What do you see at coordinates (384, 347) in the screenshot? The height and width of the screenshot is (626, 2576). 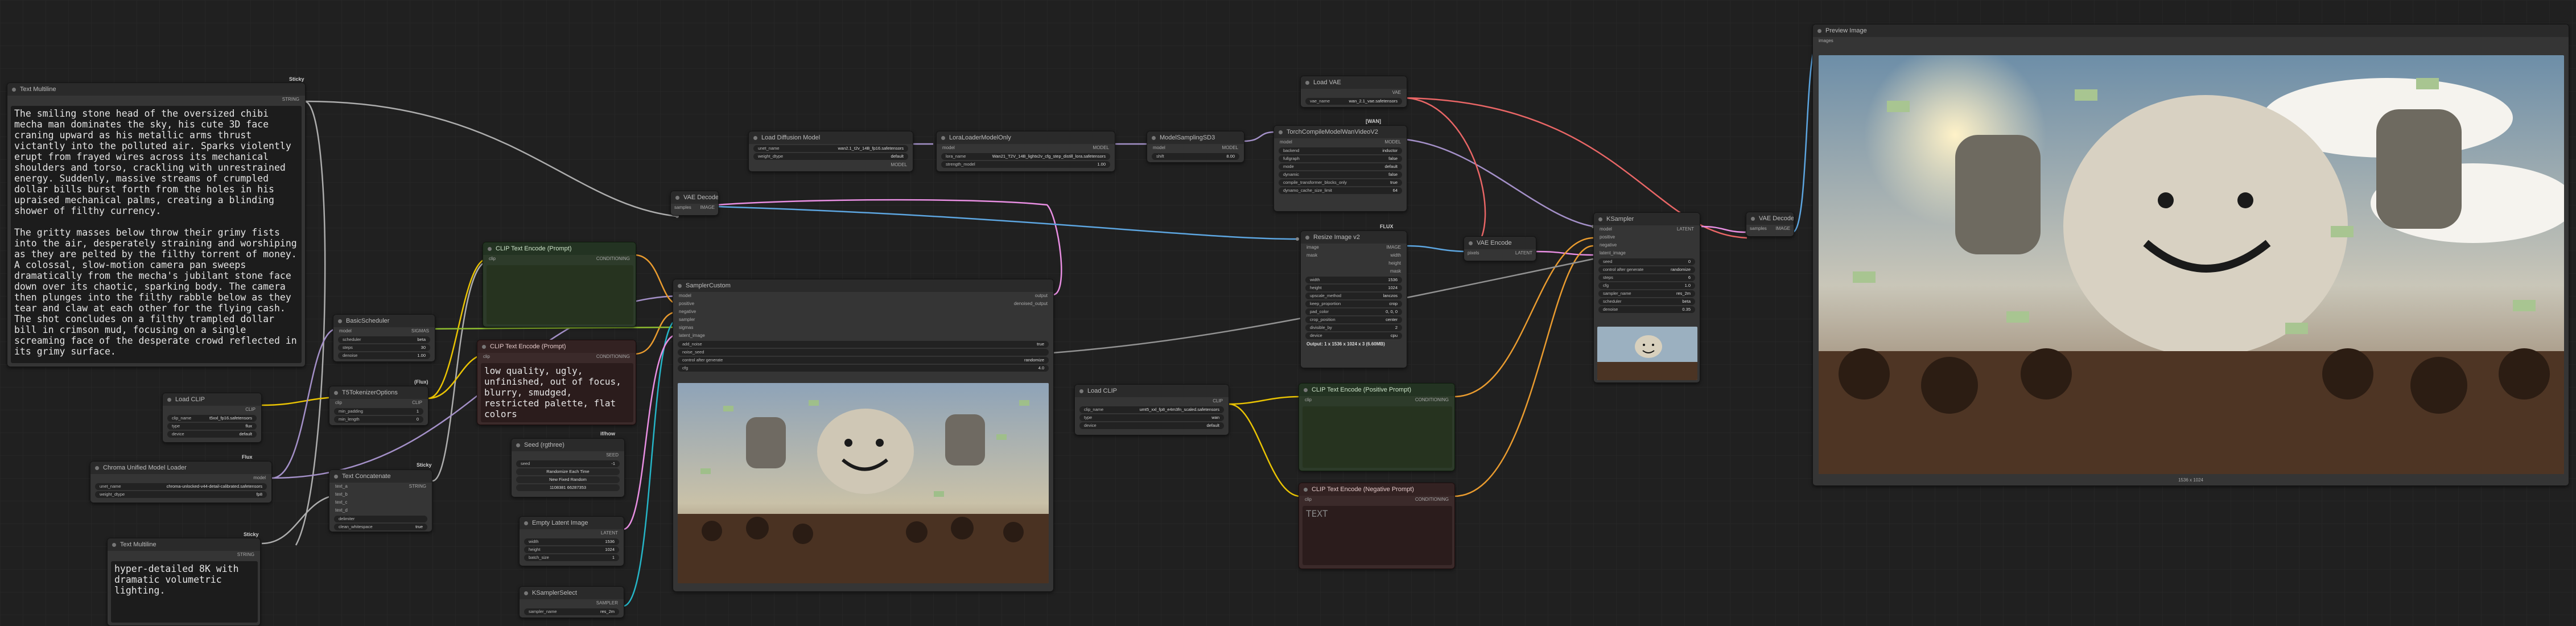 I see `steps-field: steps 30` at bounding box center [384, 347].